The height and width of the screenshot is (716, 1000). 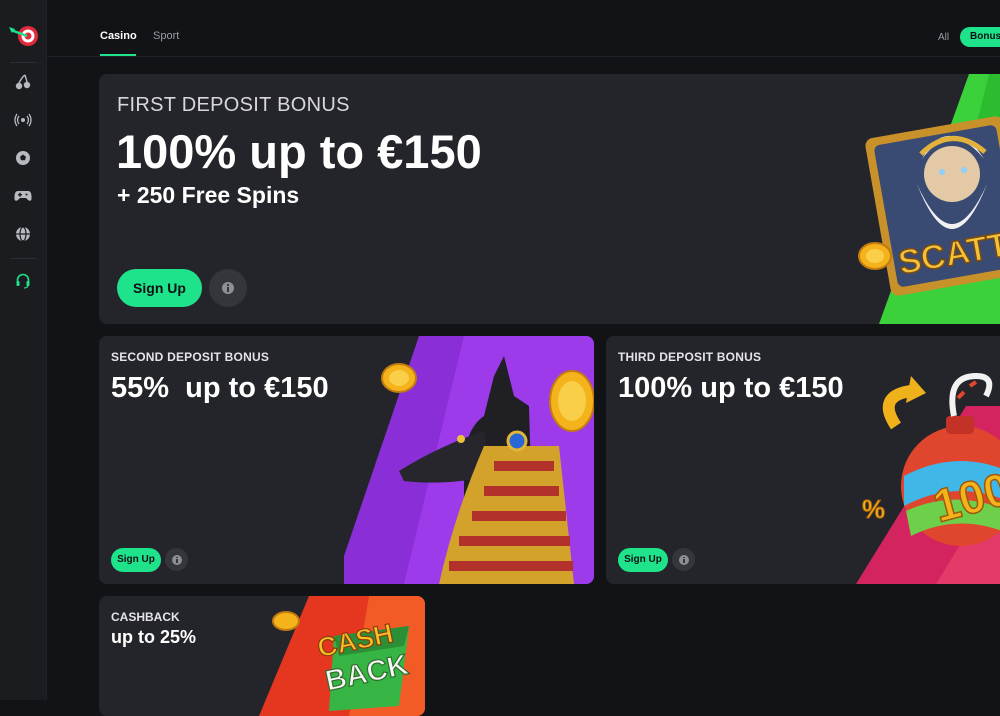 I want to click on second-deposit-label: SECOND DEPOSIT BONUS, so click(x=190, y=357).